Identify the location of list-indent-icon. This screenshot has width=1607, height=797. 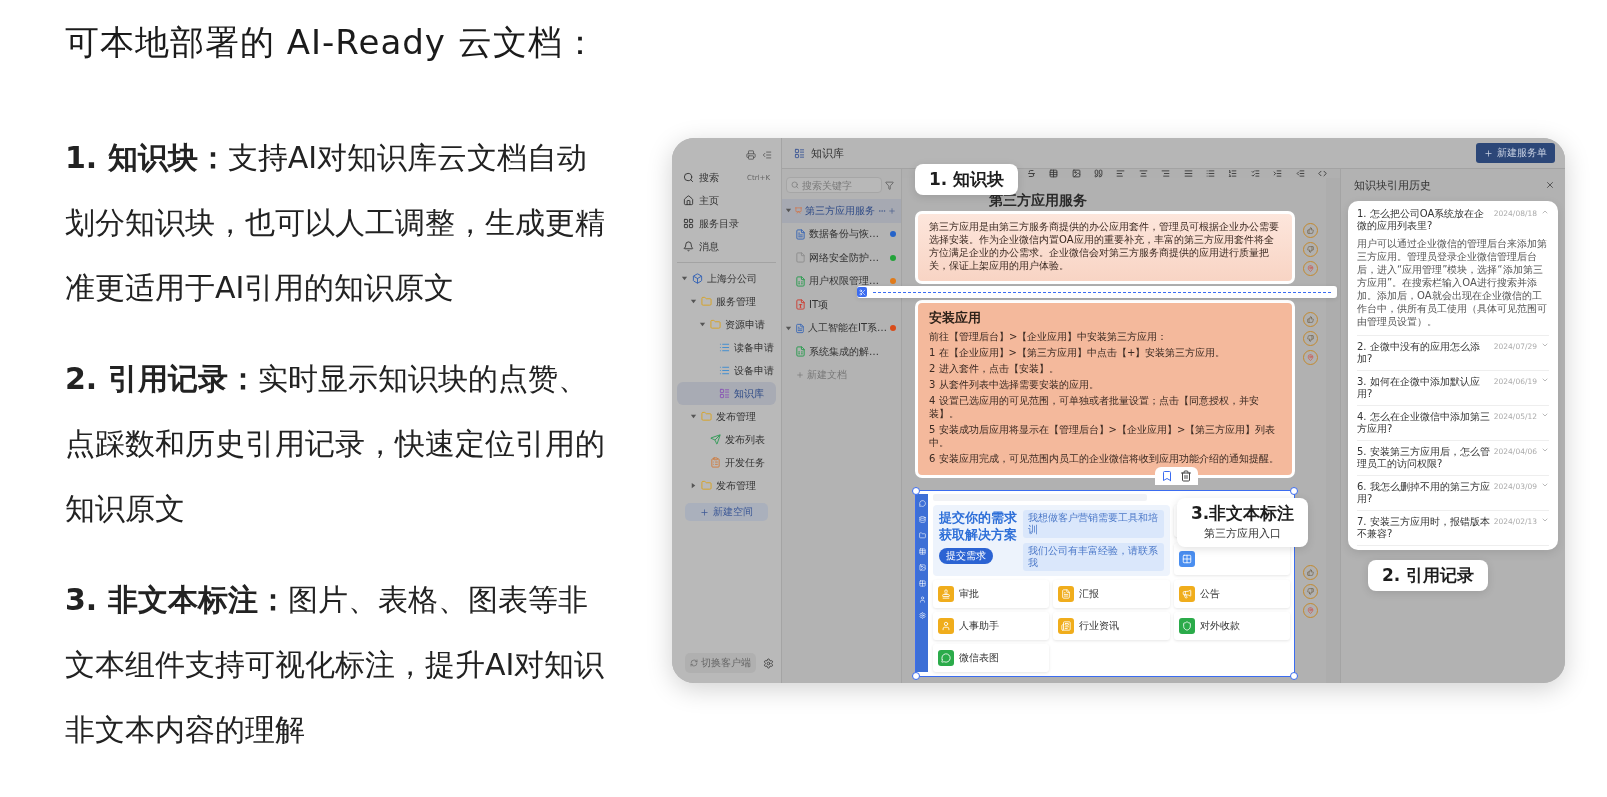
(767, 155).